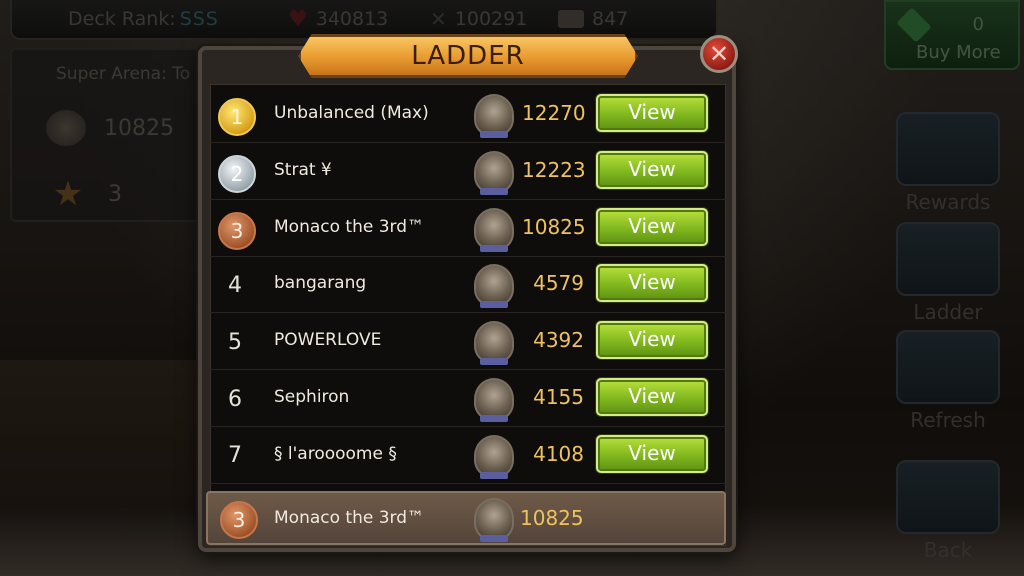 The height and width of the screenshot is (576, 1024). Describe the element at coordinates (558, 340) in the screenshot. I see `player-score: 4392` at that location.